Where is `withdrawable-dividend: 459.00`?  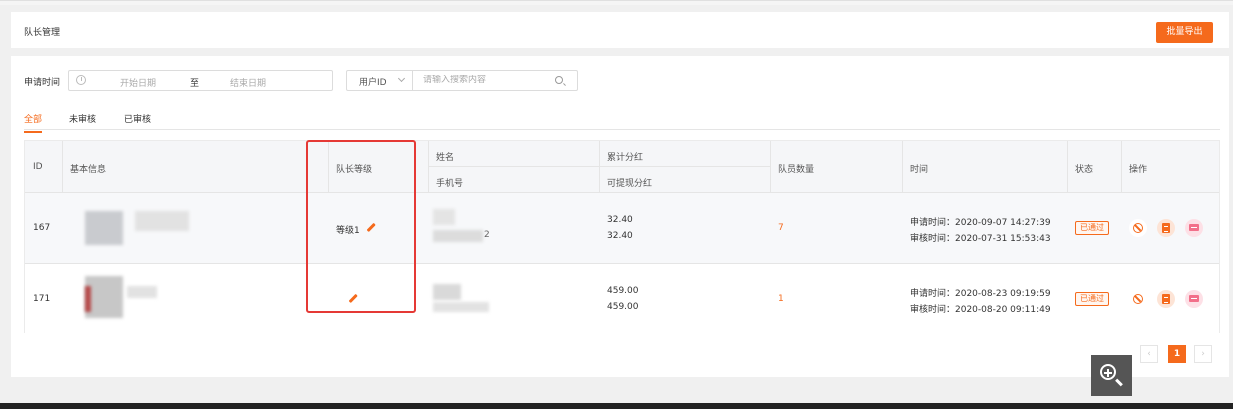 withdrawable-dividend: 459.00 is located at coordinates (623, 307).